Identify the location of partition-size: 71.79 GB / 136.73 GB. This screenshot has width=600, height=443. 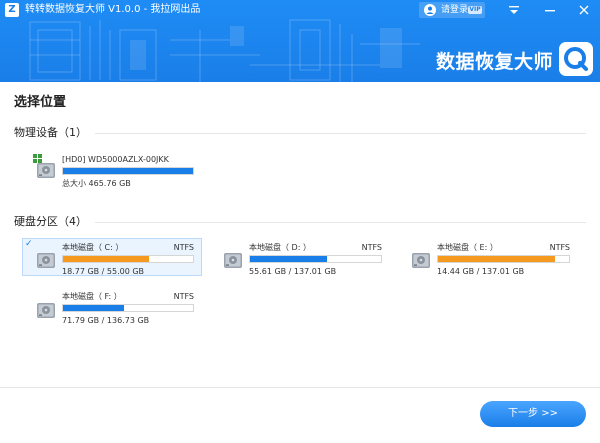
(106, 320).